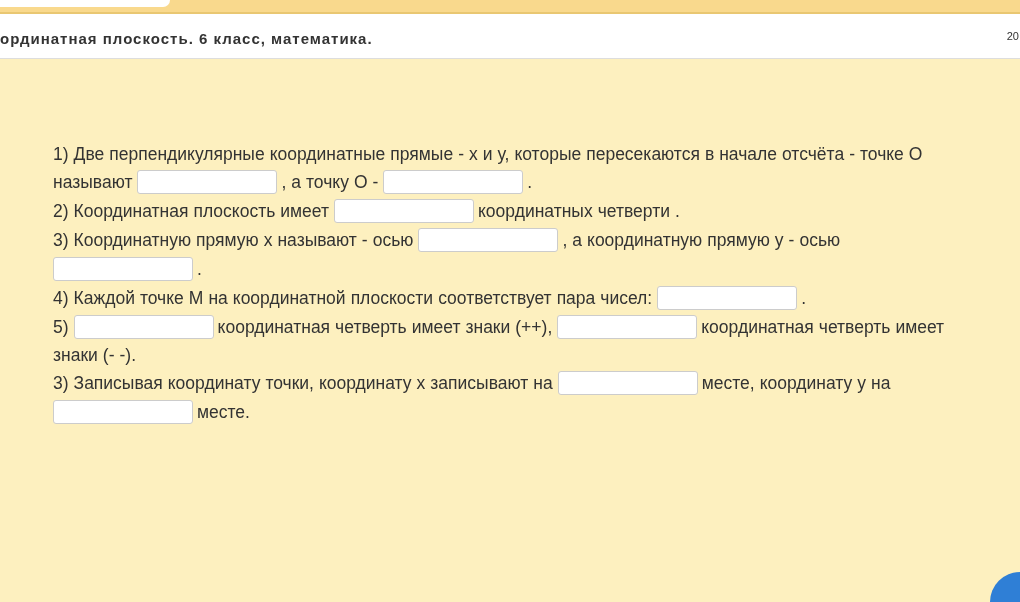 The width and height of the screenshot is (1020, 602). What do you see at coordinates (503, 154) in the screenshot?
I see `question-text: у,` at bounding box center [503, 154].